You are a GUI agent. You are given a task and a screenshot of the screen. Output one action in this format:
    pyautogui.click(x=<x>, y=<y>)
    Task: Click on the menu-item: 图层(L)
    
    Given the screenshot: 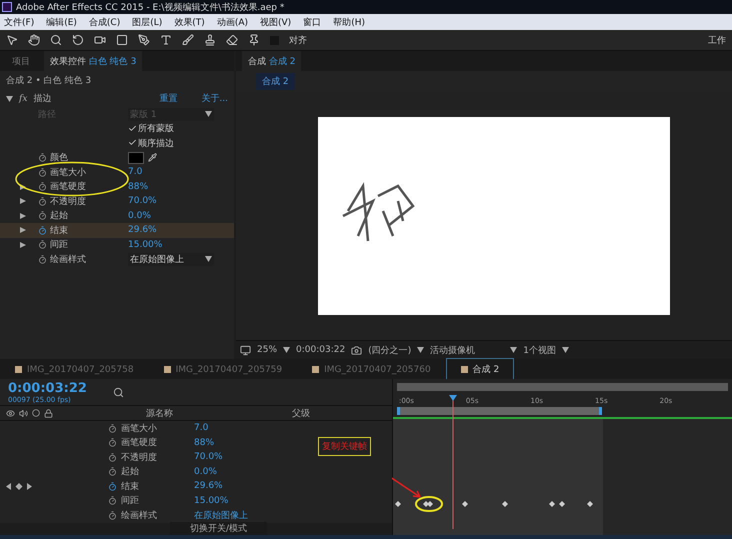 What is the action you would take?
    pyautogui.click(x=147, y=22)
    